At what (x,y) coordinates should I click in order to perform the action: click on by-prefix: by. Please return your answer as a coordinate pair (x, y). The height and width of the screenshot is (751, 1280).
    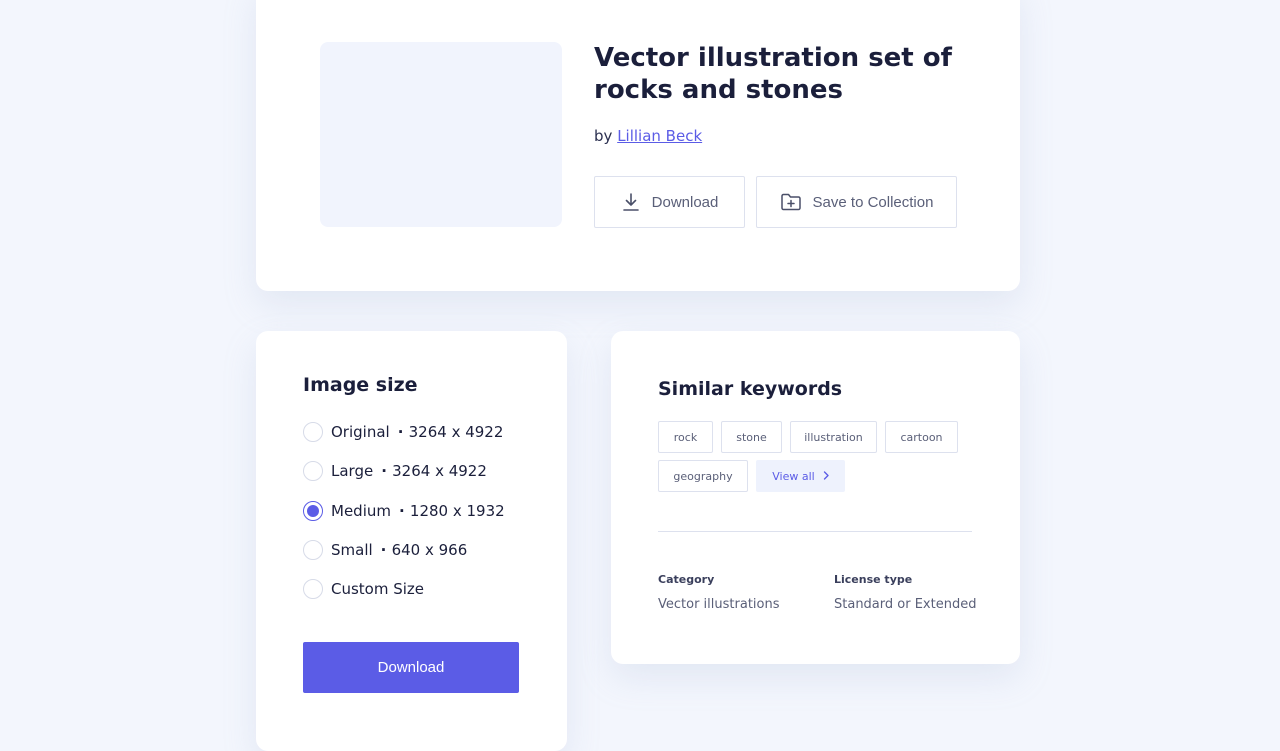
    Looking at the image, I should click on (603, 136).